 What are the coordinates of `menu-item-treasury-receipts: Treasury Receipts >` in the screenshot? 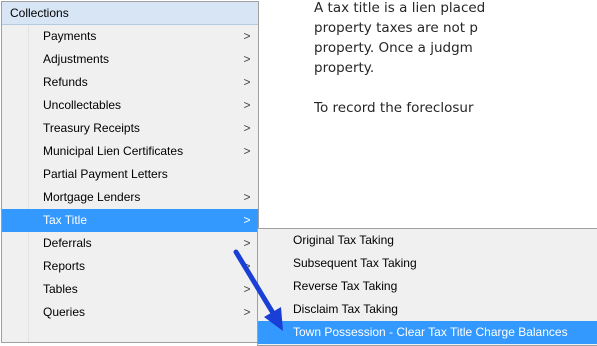 It's located at (130, 128).